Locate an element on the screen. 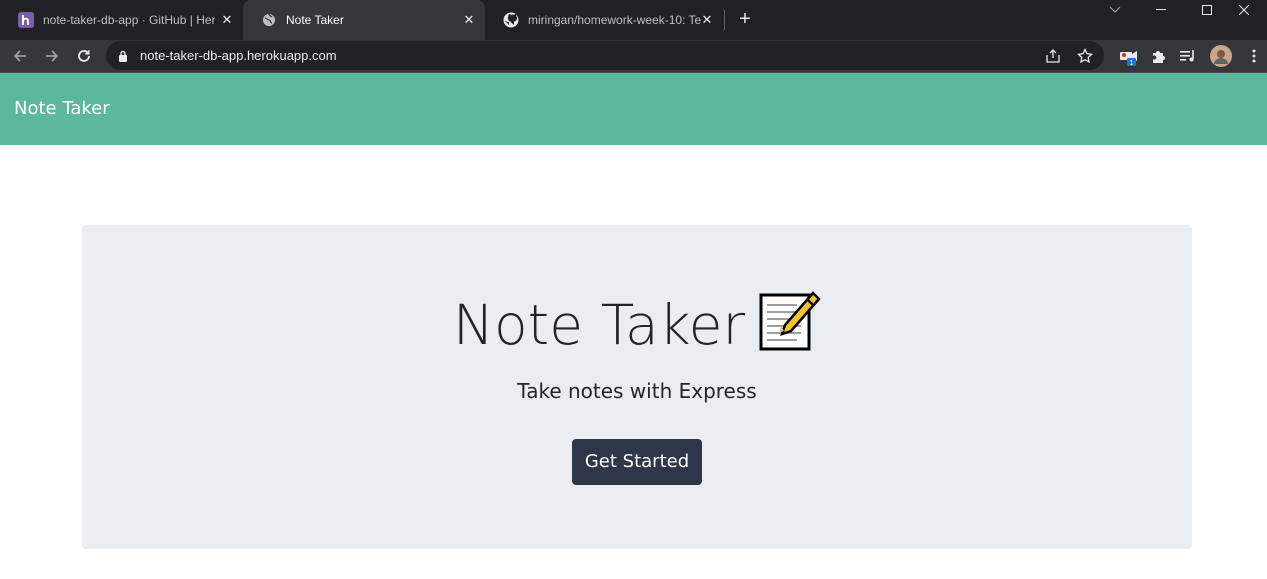 This screenshot has width=1267, height=579. heroku-icon is located at coordinates (26, 20).